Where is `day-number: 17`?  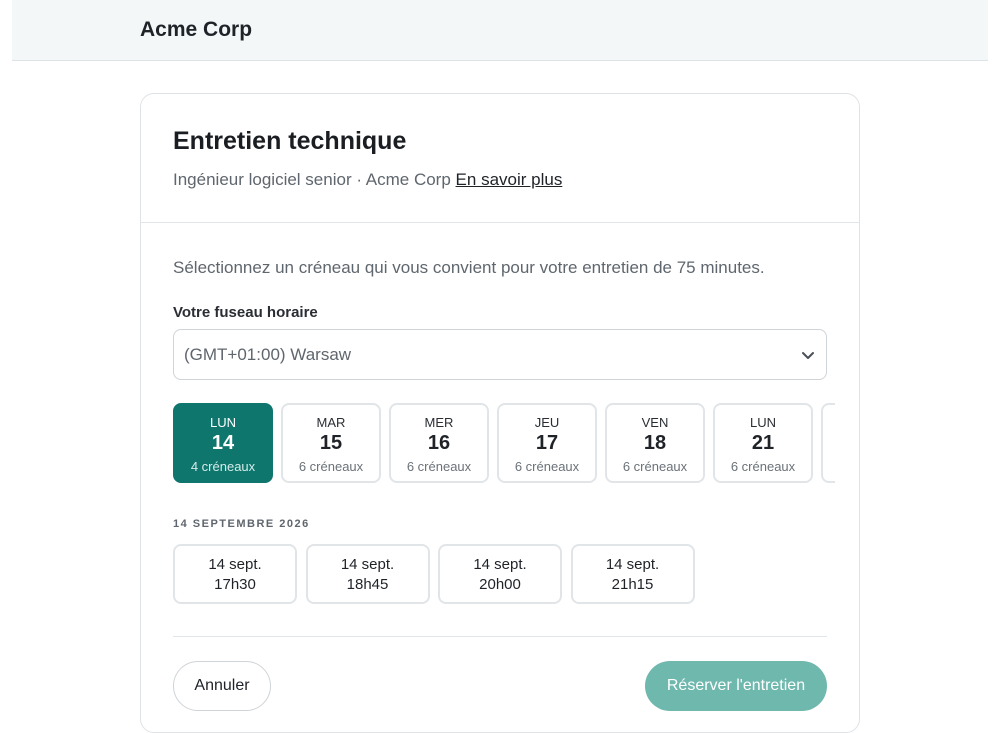 day-number: 17 is located at coordinates (547, 443).